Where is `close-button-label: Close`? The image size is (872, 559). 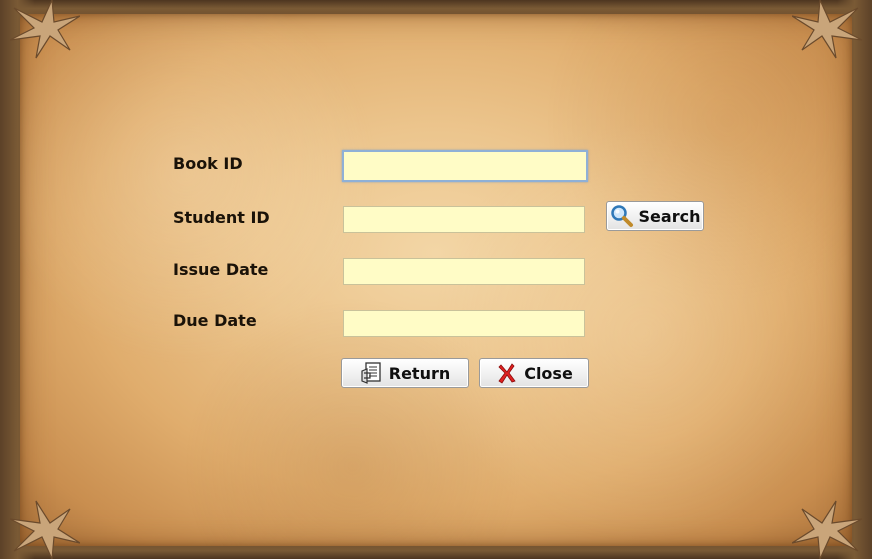 close-button-label: Close is located at coordinates (548, 373).